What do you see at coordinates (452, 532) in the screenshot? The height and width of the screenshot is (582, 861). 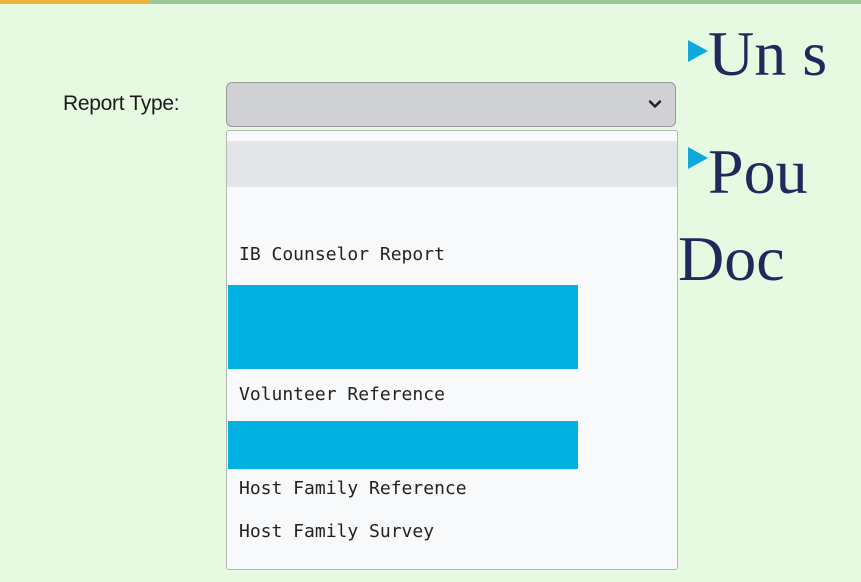 I see `dropdown-option-host-family-survey: Host Family Survey` at bounding box center [452, 532].